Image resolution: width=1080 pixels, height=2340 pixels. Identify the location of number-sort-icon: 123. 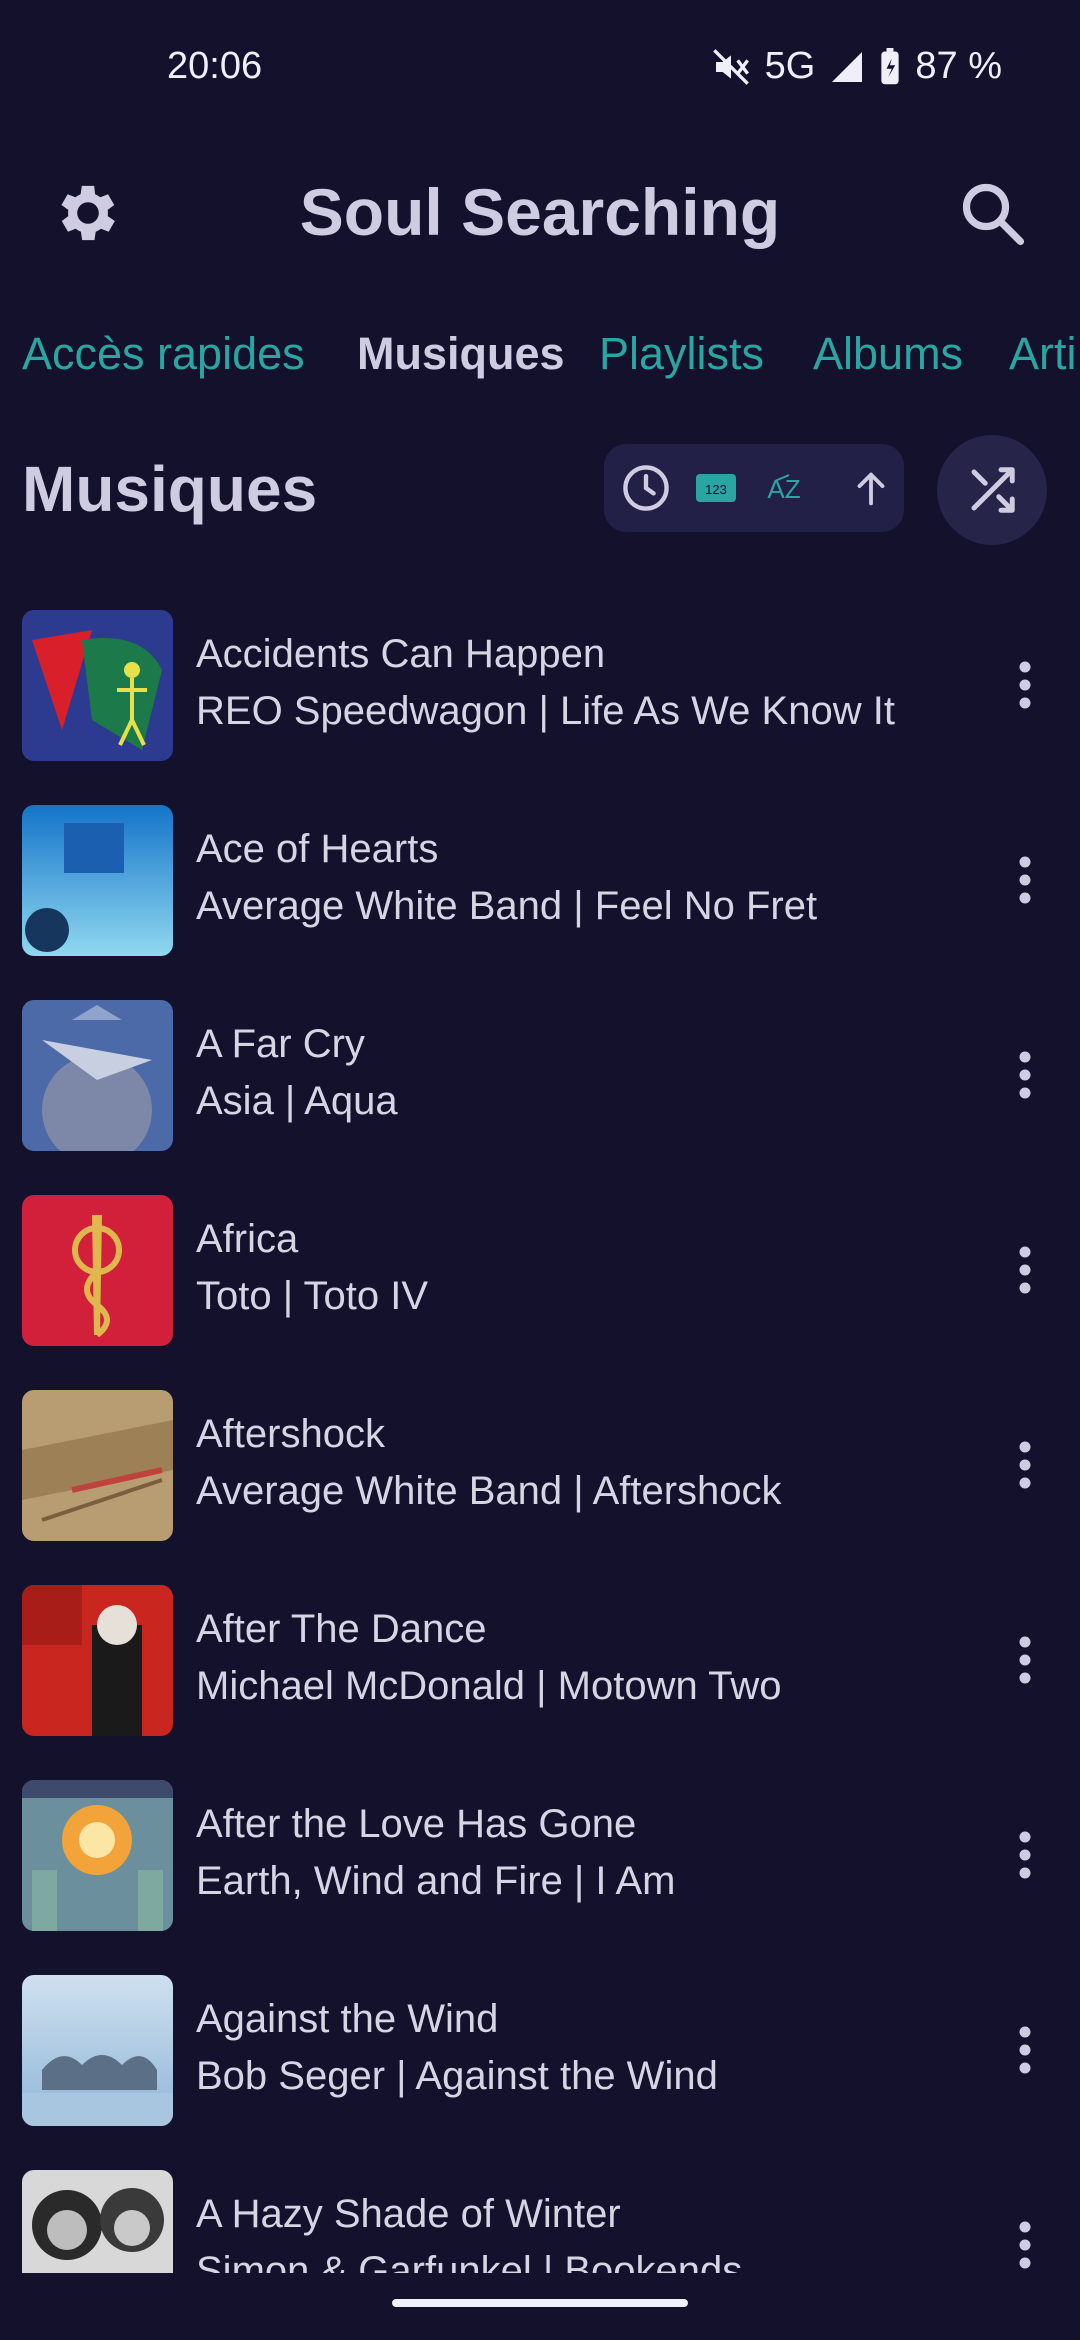
(716, 488).